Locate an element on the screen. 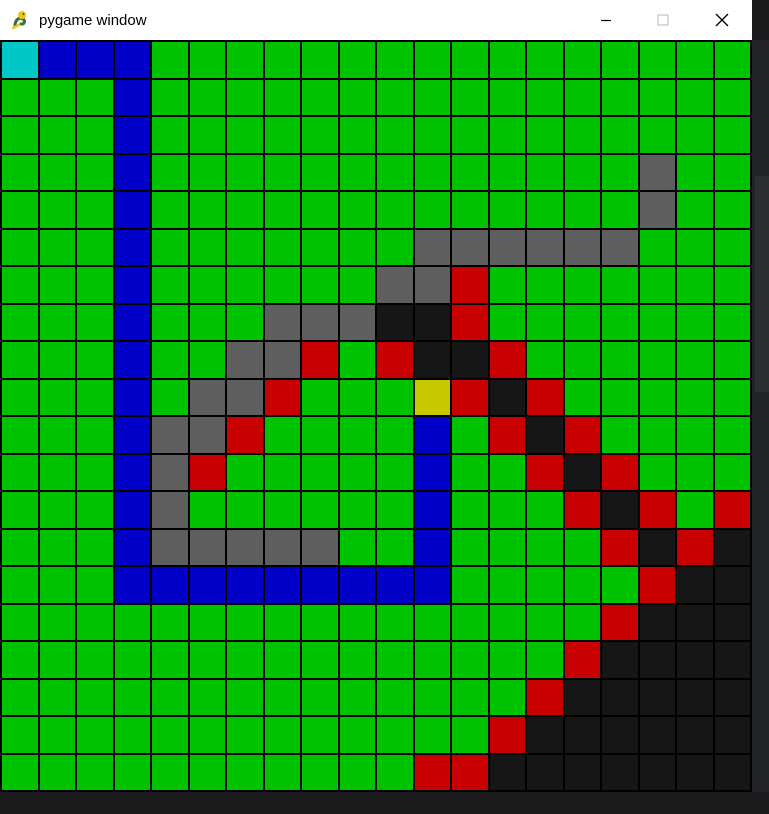 Image resolution: width=769 pixels, height=814 pixels. start-cell is located at coordinates (20, 60).